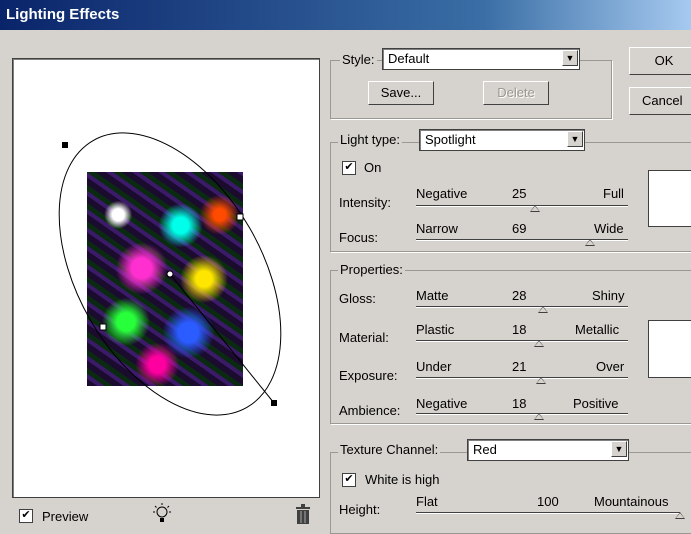  Describe the element at coordinates (548, 450) in the screenshot. I see `texture-channel-select: Red ▼` at that location.